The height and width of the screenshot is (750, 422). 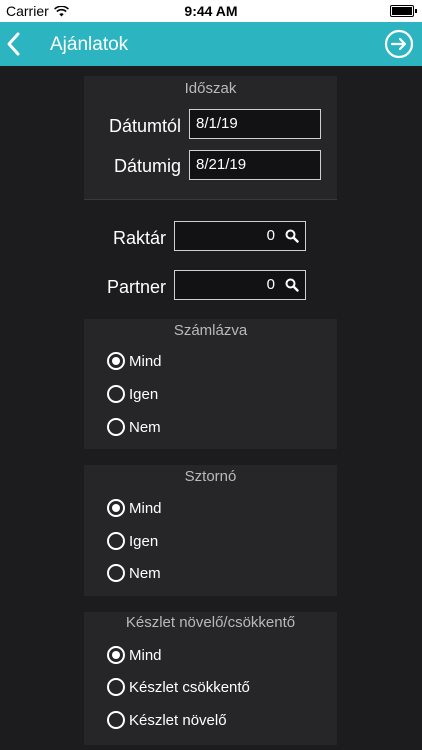 What do you see at coordinates (210, 476) in the screenshot?
I see `storno-title: Sztornó` at bounding box center [210, 476].